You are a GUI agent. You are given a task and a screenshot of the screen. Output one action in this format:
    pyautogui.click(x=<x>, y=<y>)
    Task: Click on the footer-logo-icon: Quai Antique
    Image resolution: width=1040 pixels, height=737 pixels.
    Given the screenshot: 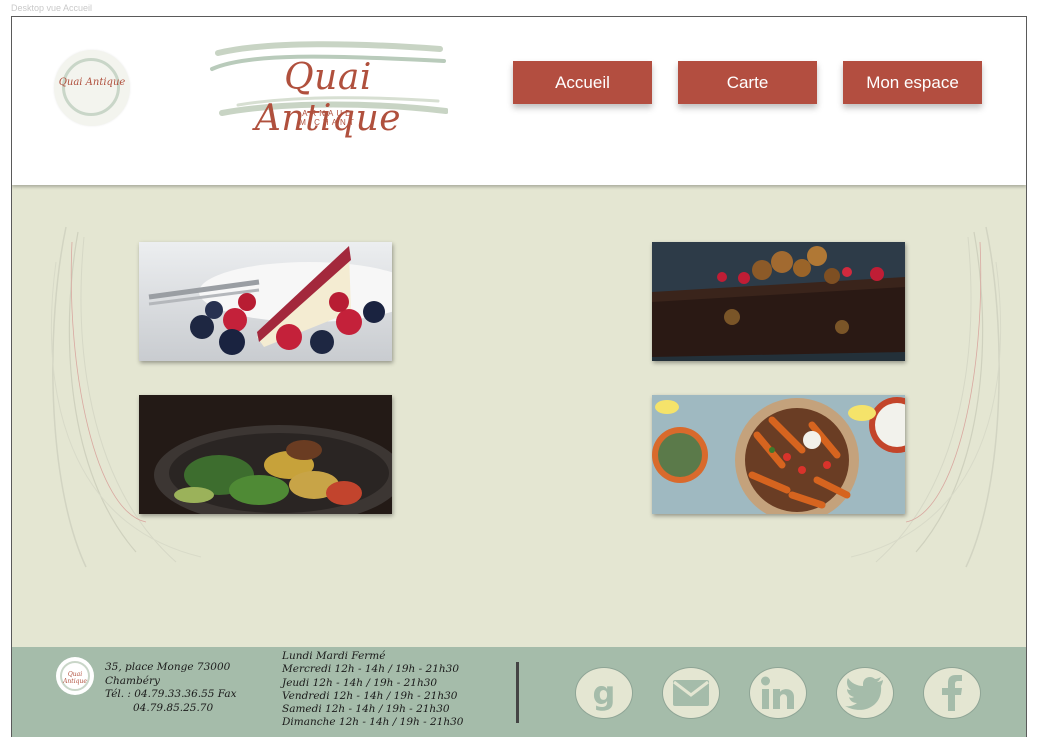 What is the action you would take?
    pyautogui.click(x=75, y=676)
    